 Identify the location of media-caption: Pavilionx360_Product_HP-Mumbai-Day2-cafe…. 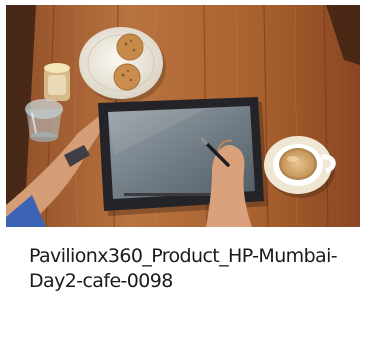
(183, 268).